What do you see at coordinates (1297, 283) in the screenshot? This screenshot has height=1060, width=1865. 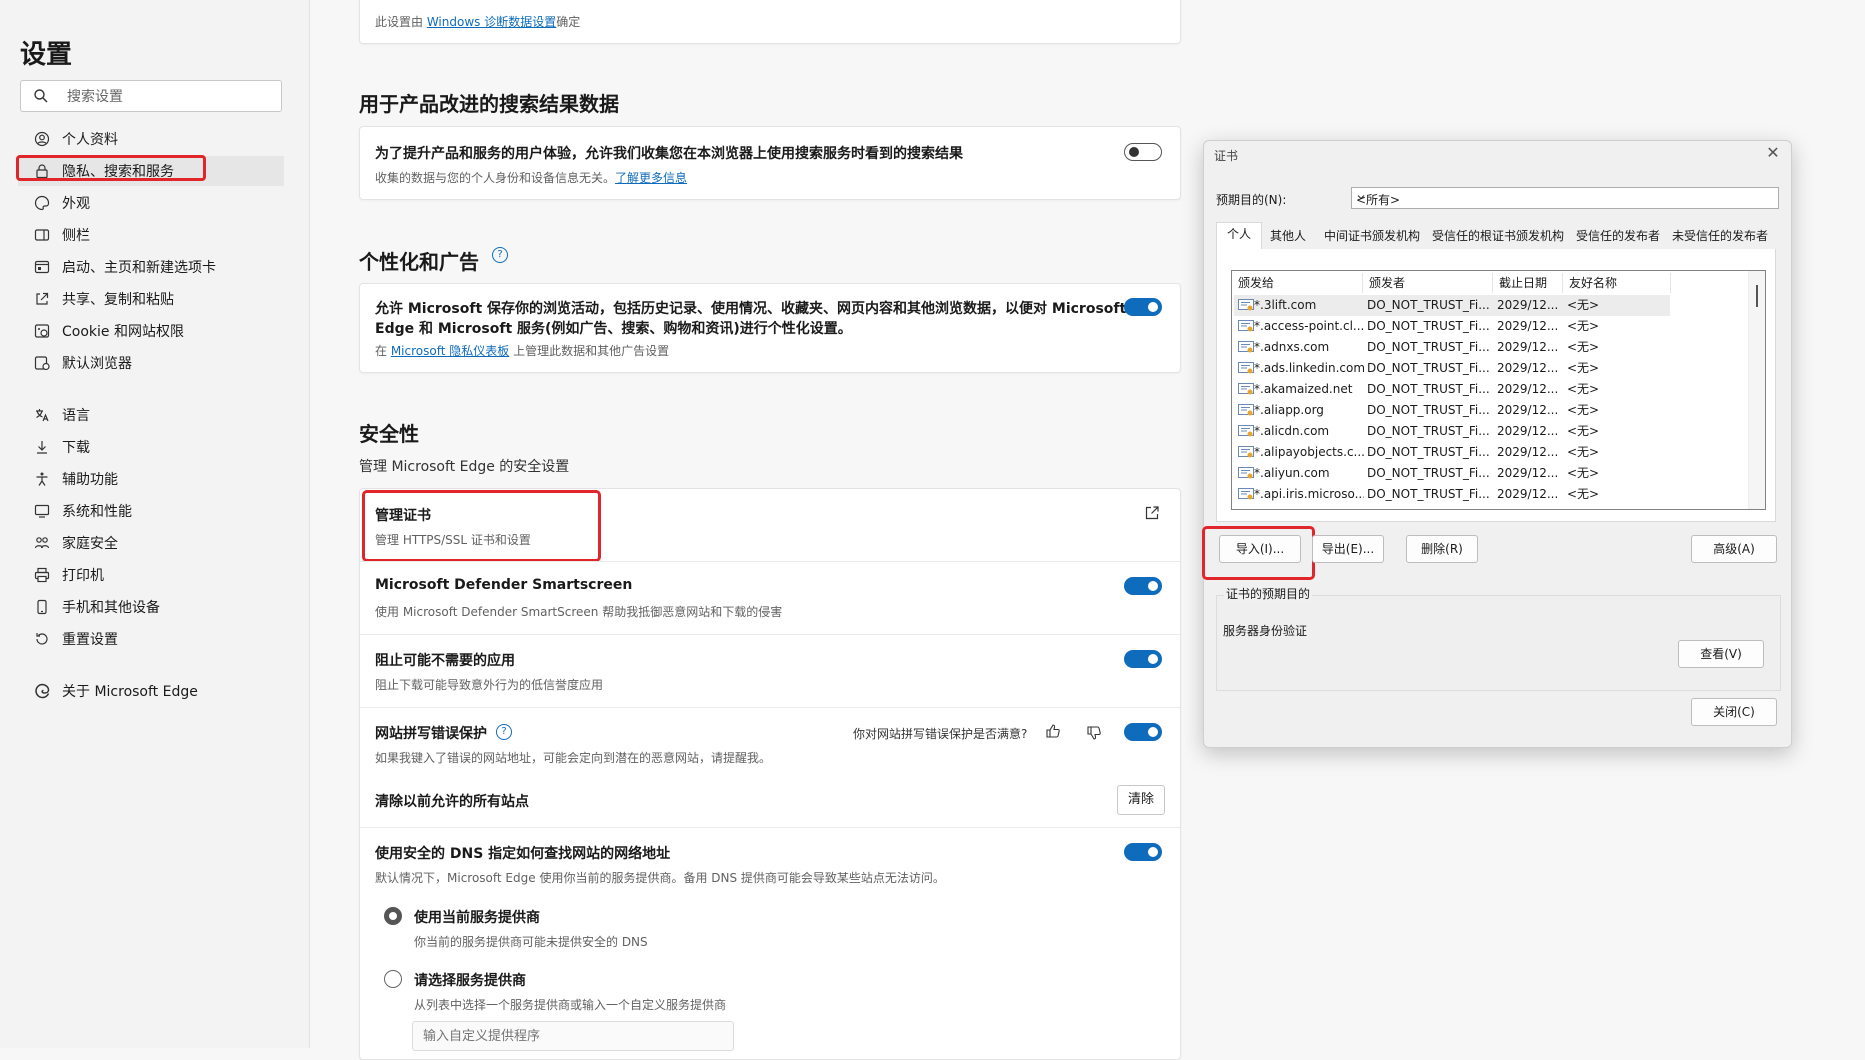 I see `column-header-issued-to: 颁发给` at bounding box center [1297, 283].